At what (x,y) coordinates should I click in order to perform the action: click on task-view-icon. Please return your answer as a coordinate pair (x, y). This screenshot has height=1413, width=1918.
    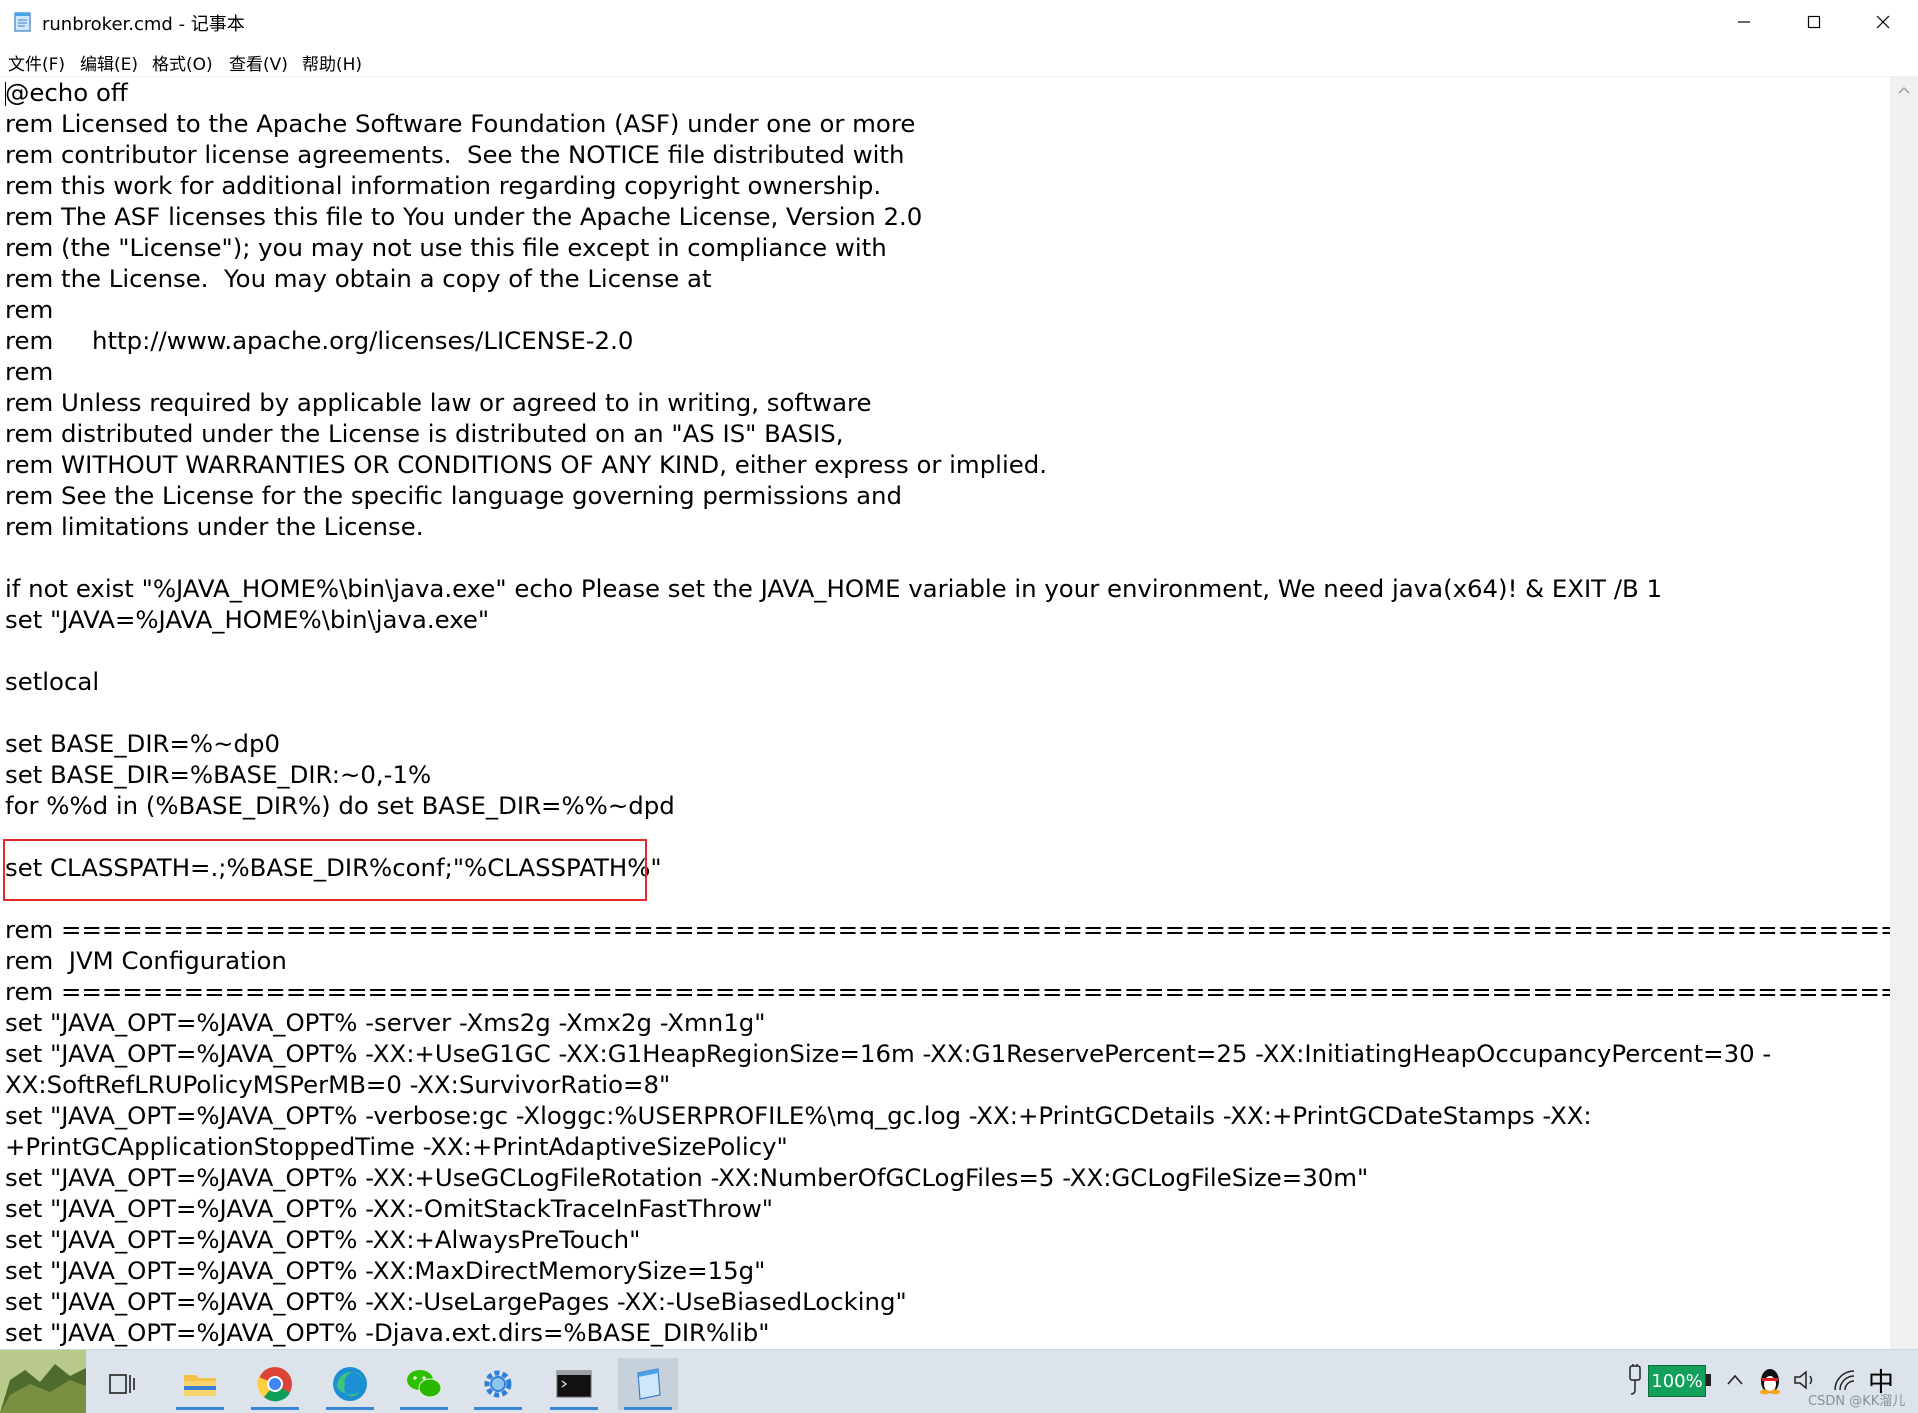
    Looking at the image, I should click on (122, 1384).